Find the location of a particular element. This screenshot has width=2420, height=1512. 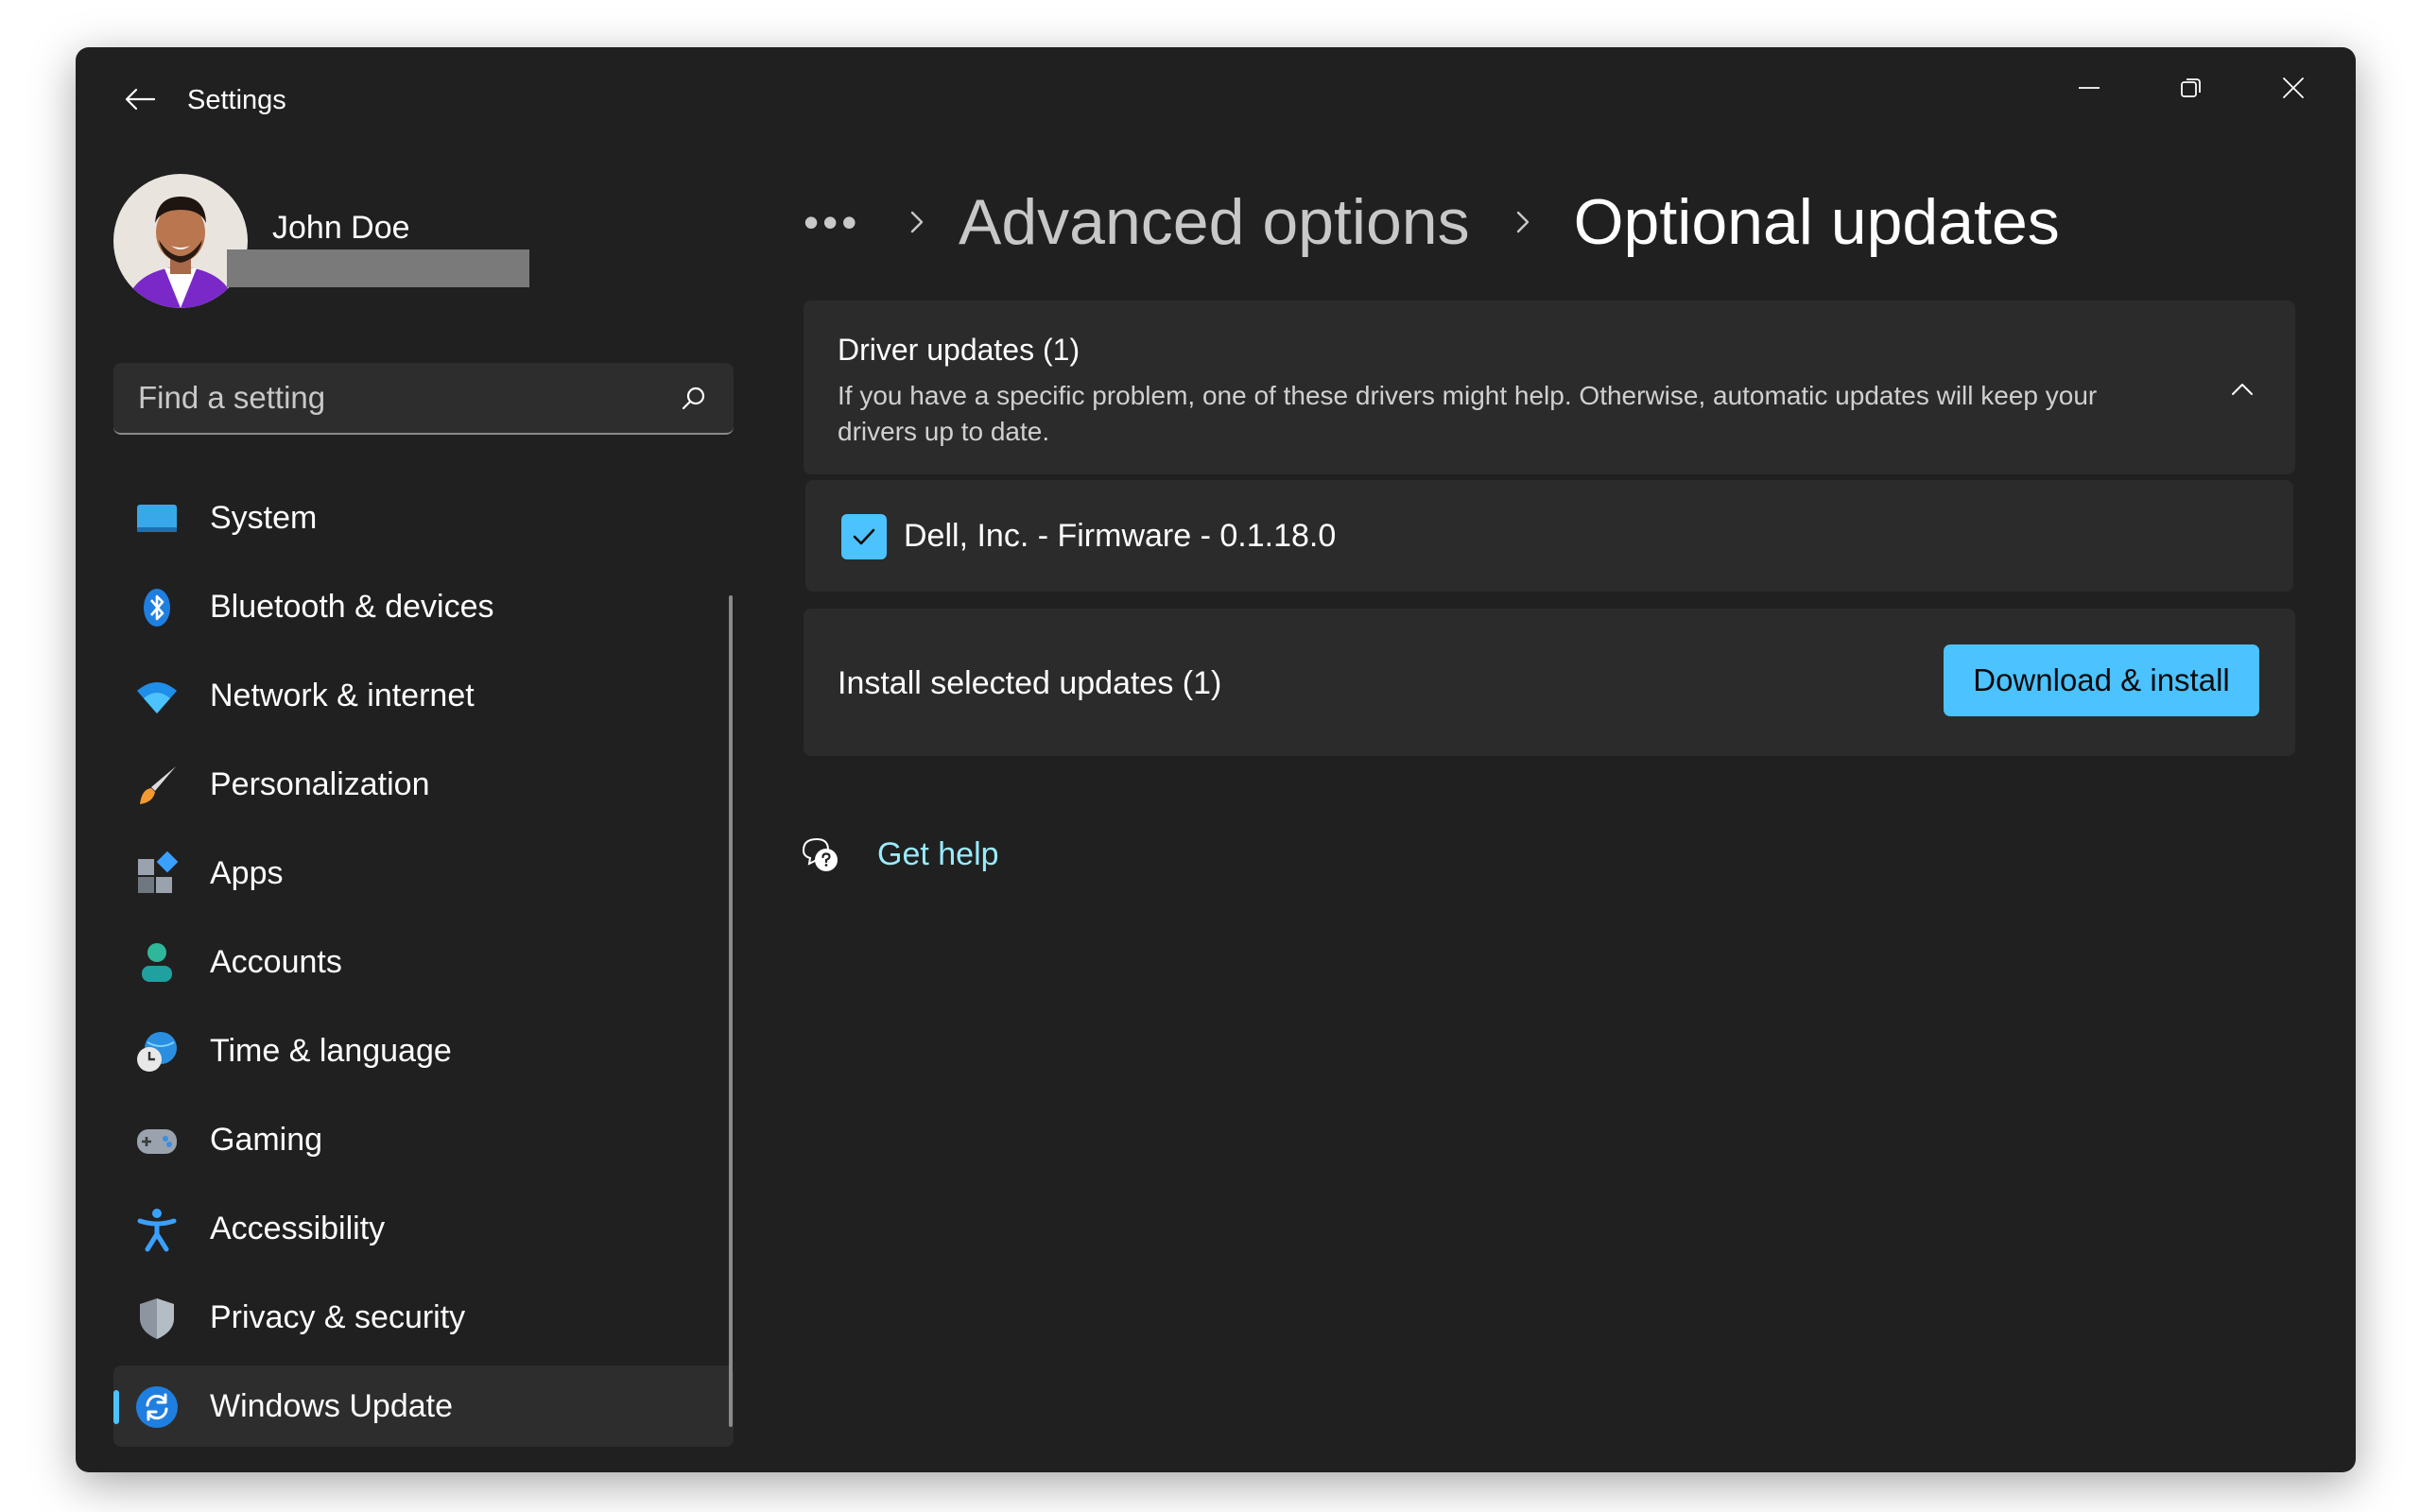

sidebar-item-label: Gaming is located at coordinates (266, 1139).